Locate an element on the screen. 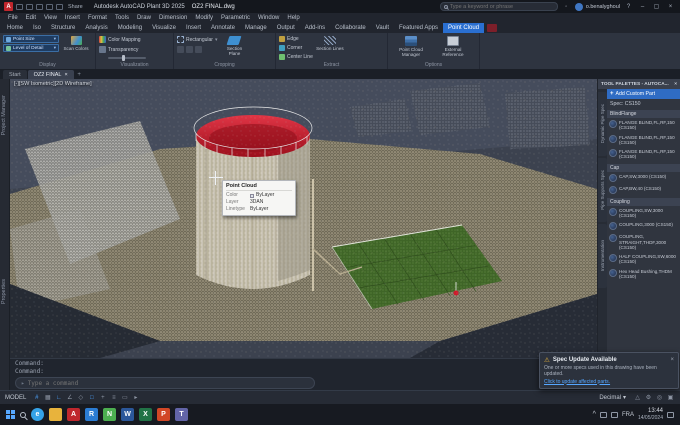  command-input-box: ▸ is located at coordinates (165, 383).